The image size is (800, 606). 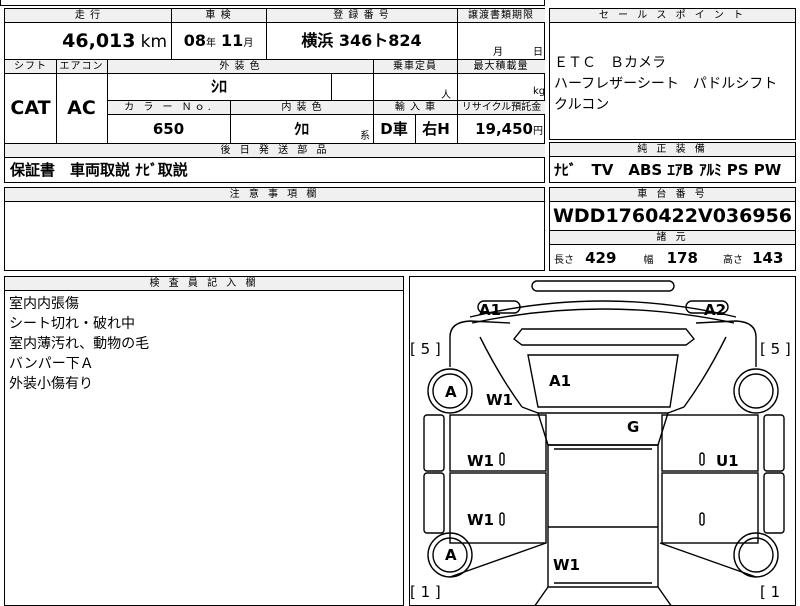 What do you see at coordinates (79, 344) in the screenshot?
I see `inspector-line-3: 室内薄汚れ、動物の毛` at bounding box center [79, 344].